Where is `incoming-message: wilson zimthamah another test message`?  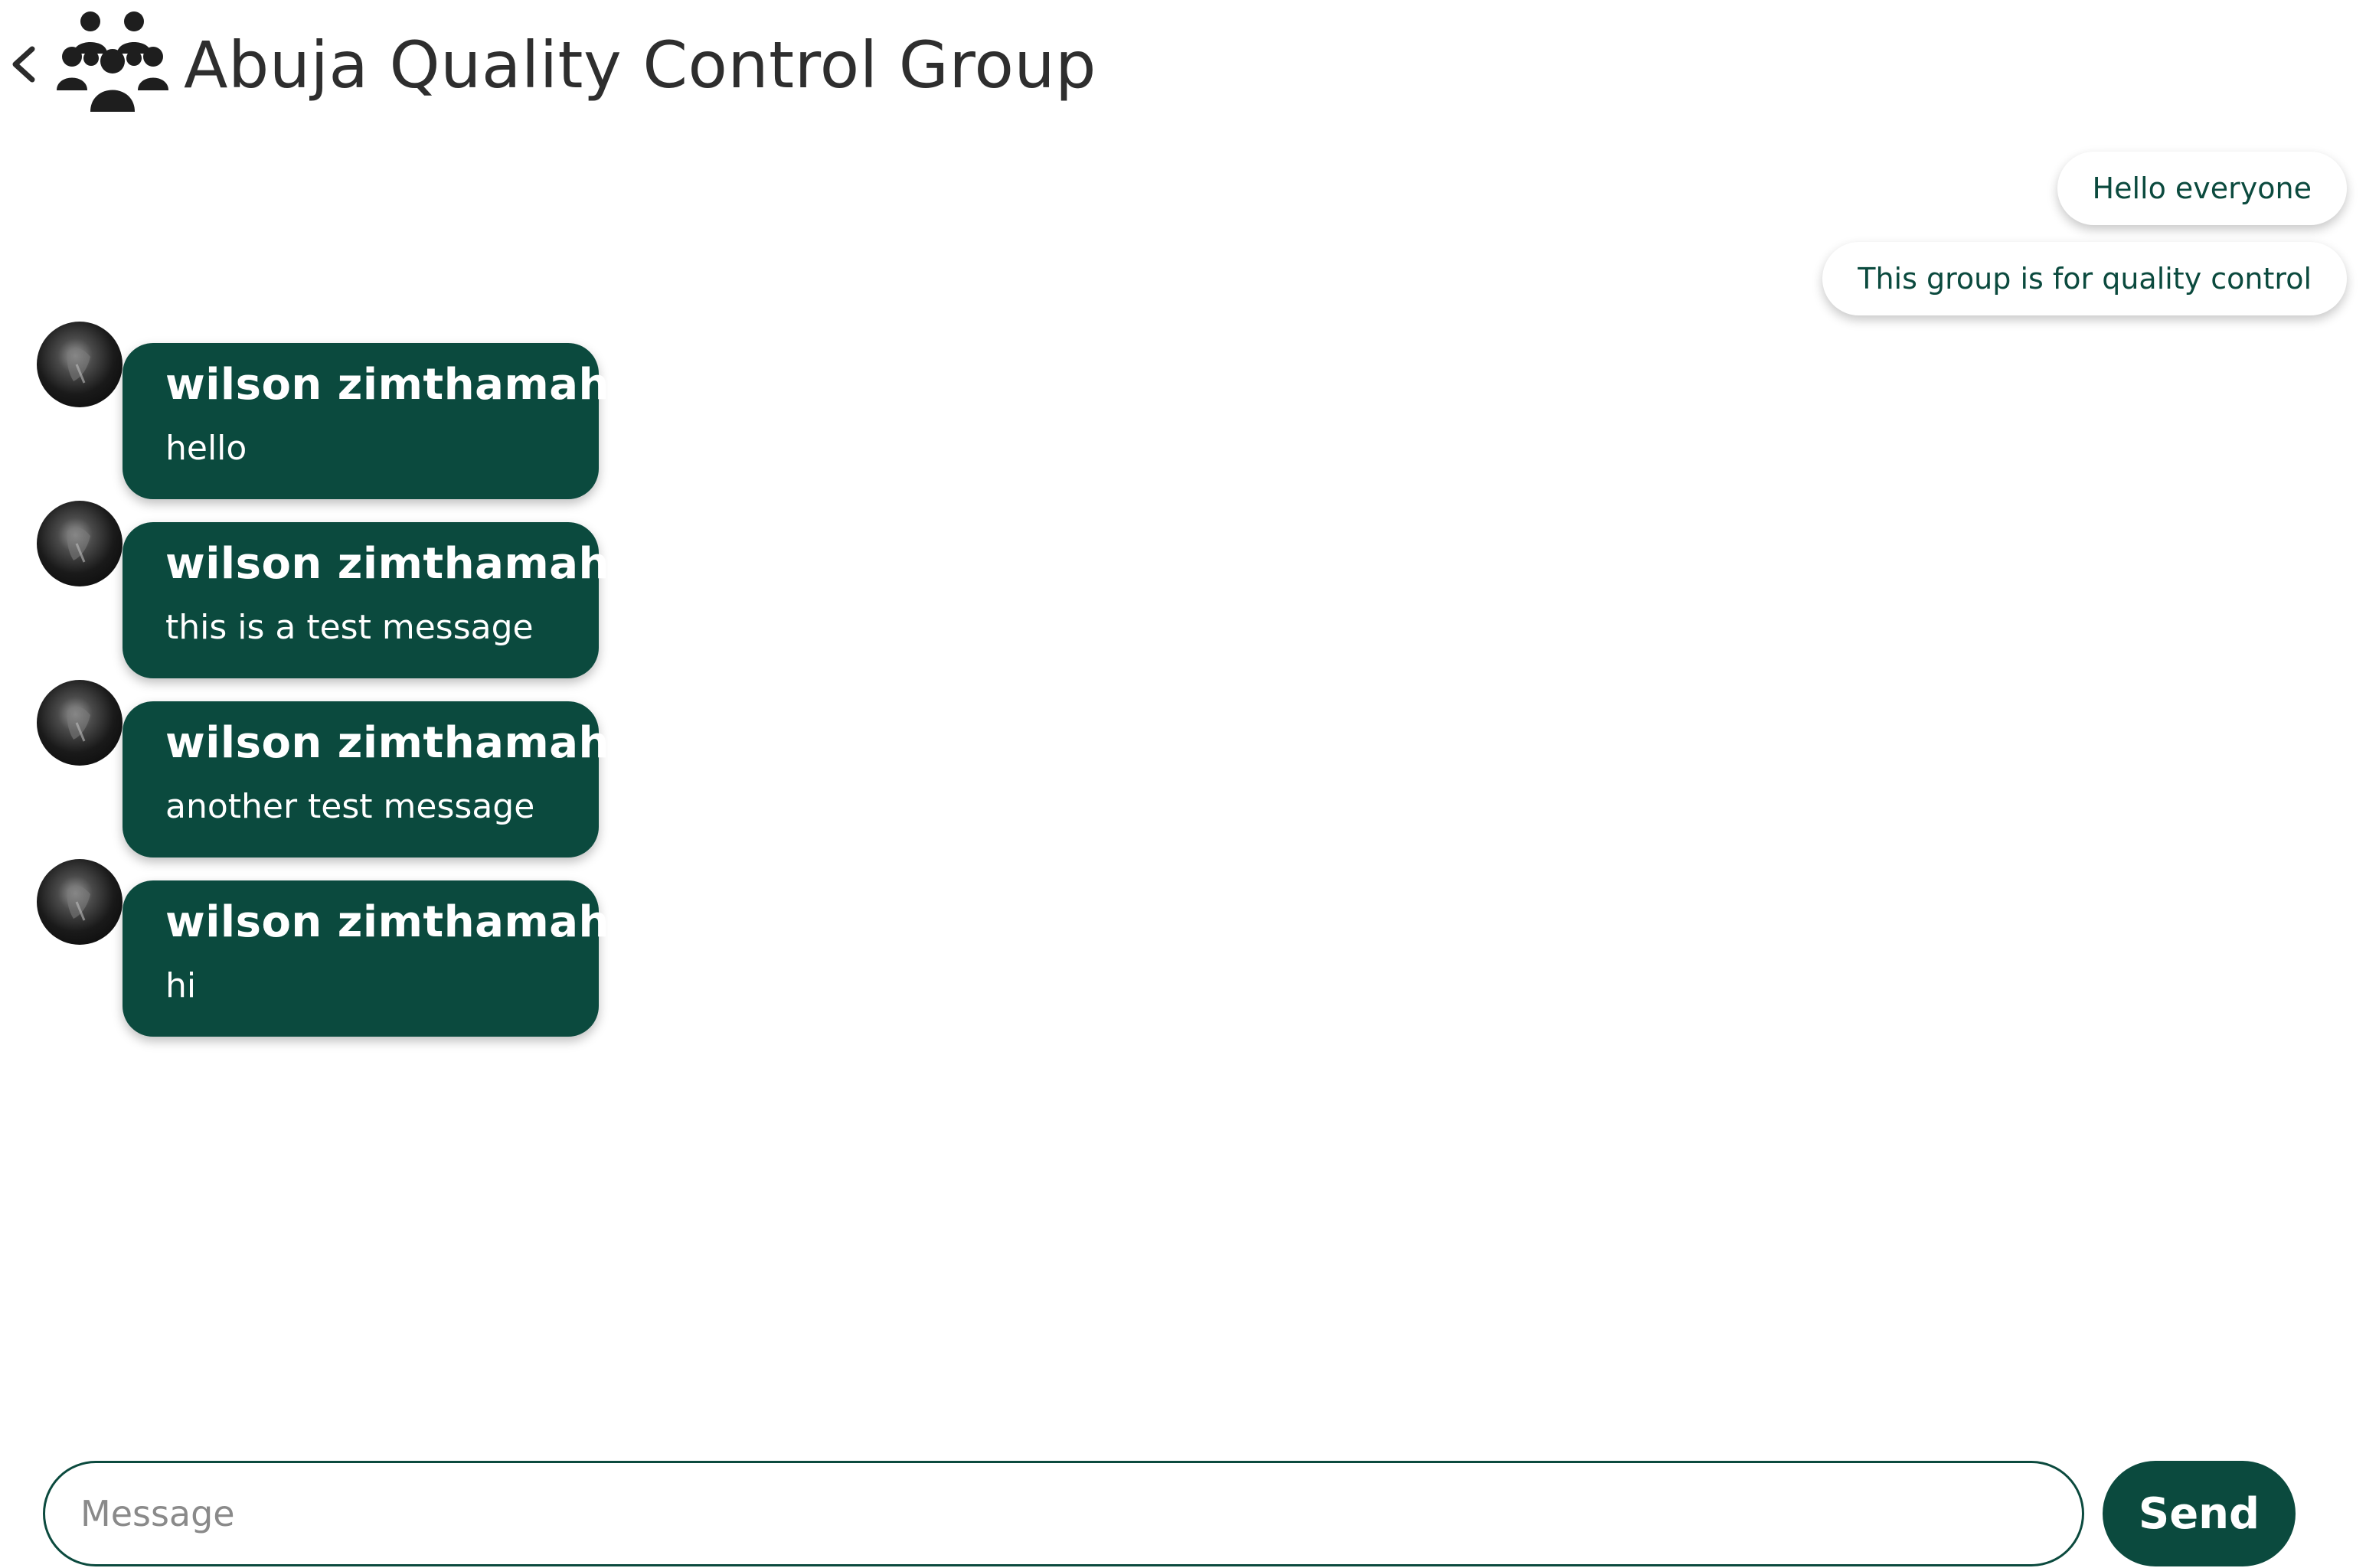 incoming-message: wilson zimthamah another test message is located at coordinates (314, 769).